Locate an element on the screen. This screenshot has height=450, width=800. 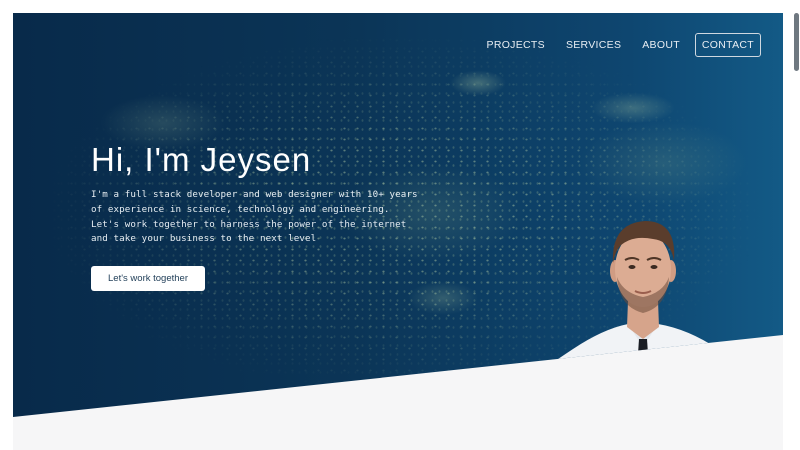
nav-about: ABOUT is located at coordinates (661, 45).